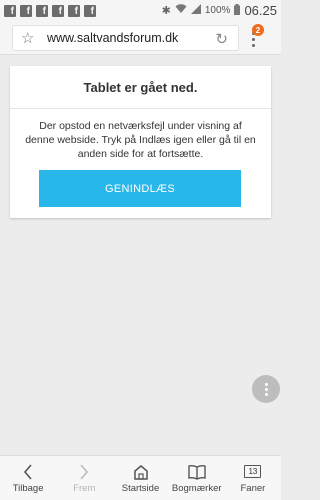 Image resolution: width=320 pixels, height=500 pixels. Describe the element at coordinates (140, 87) in the screenshot. I see `error-title: Tablet er gået ned.` at that location.